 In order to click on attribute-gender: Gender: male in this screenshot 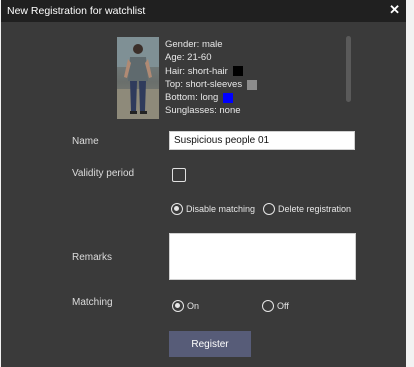, I will do `click(194, 44)`.